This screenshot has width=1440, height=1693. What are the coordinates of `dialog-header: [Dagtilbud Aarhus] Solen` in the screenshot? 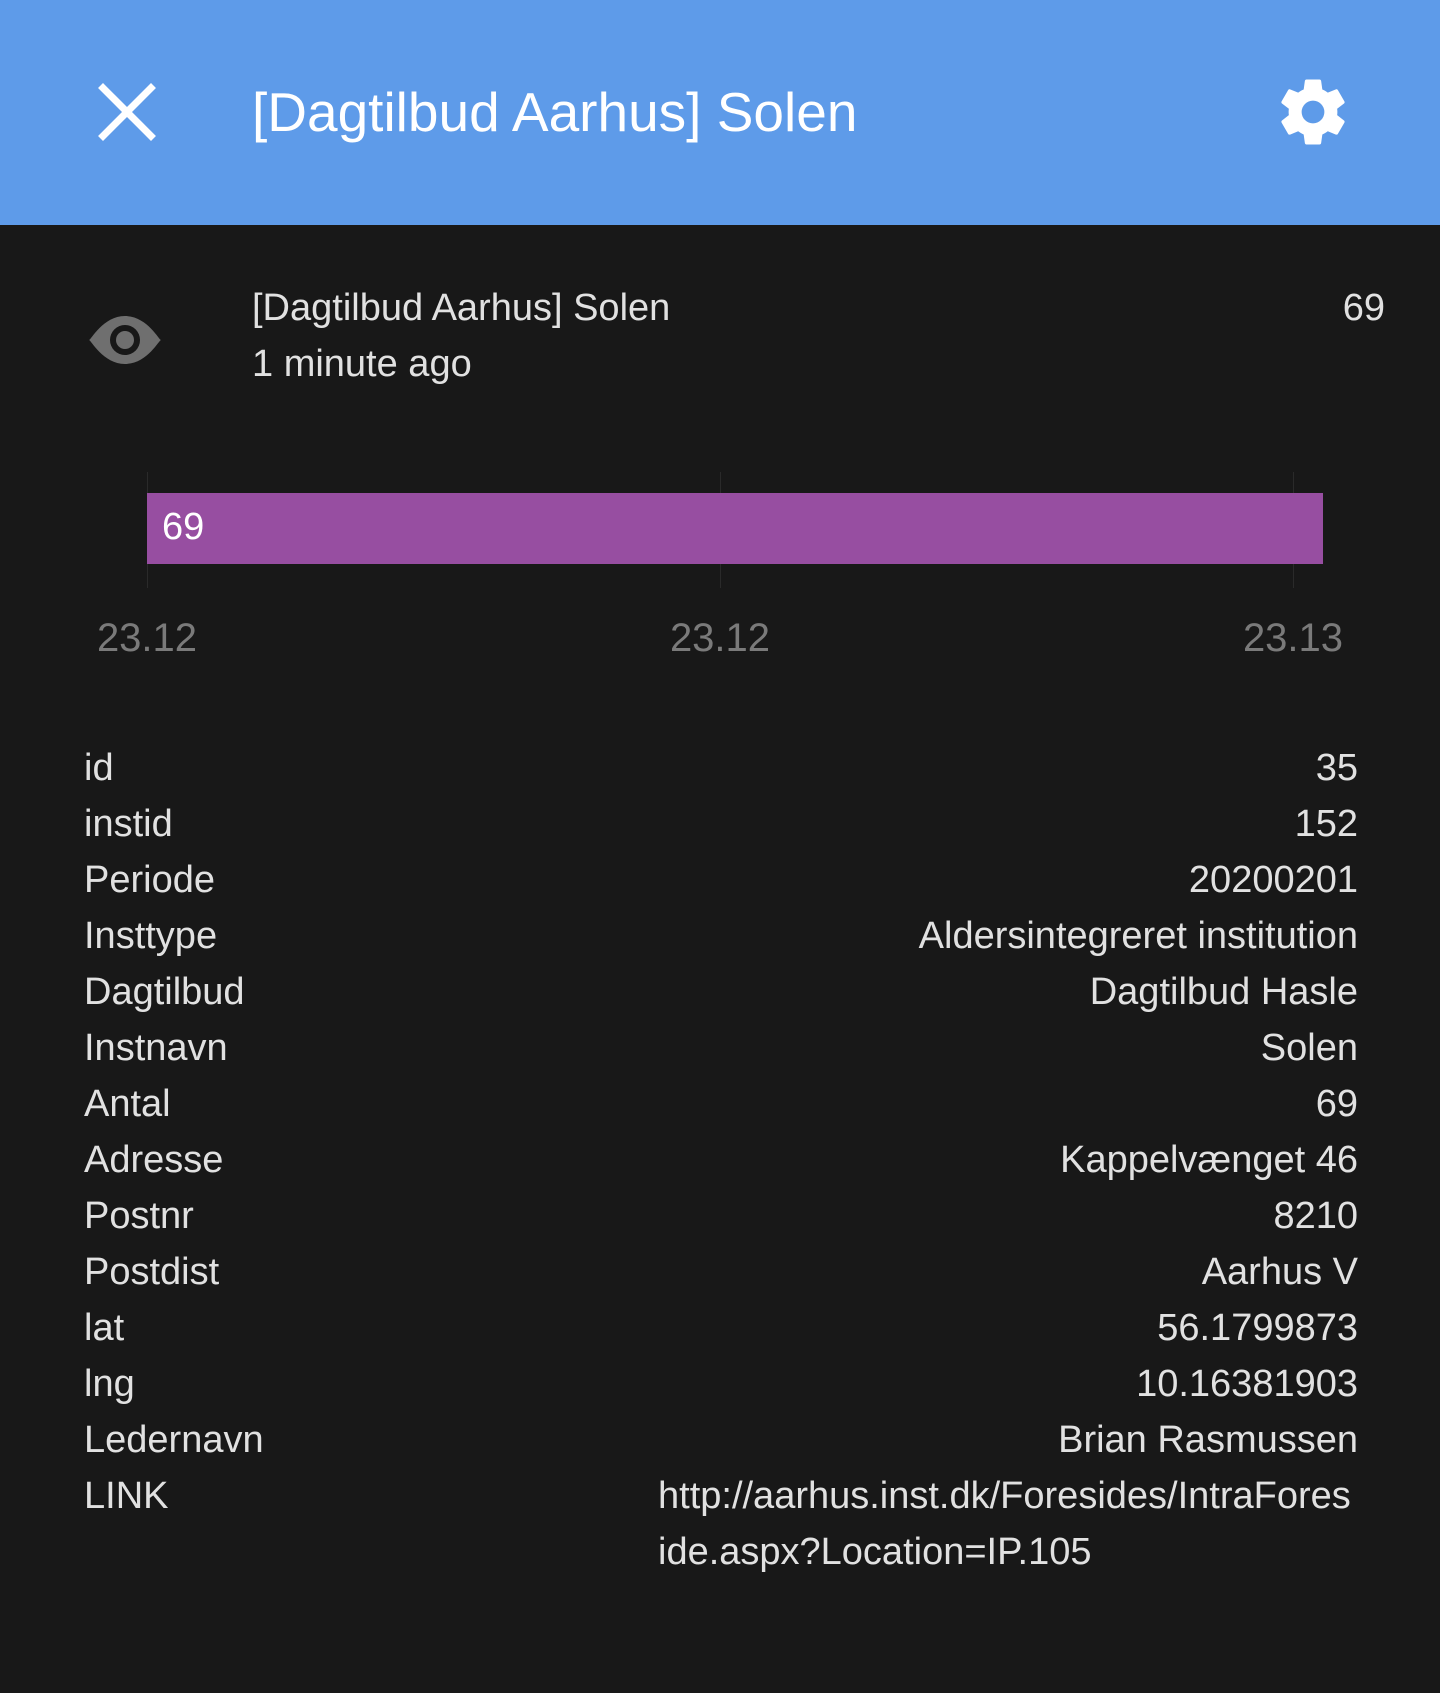 It's located at (720, 112).